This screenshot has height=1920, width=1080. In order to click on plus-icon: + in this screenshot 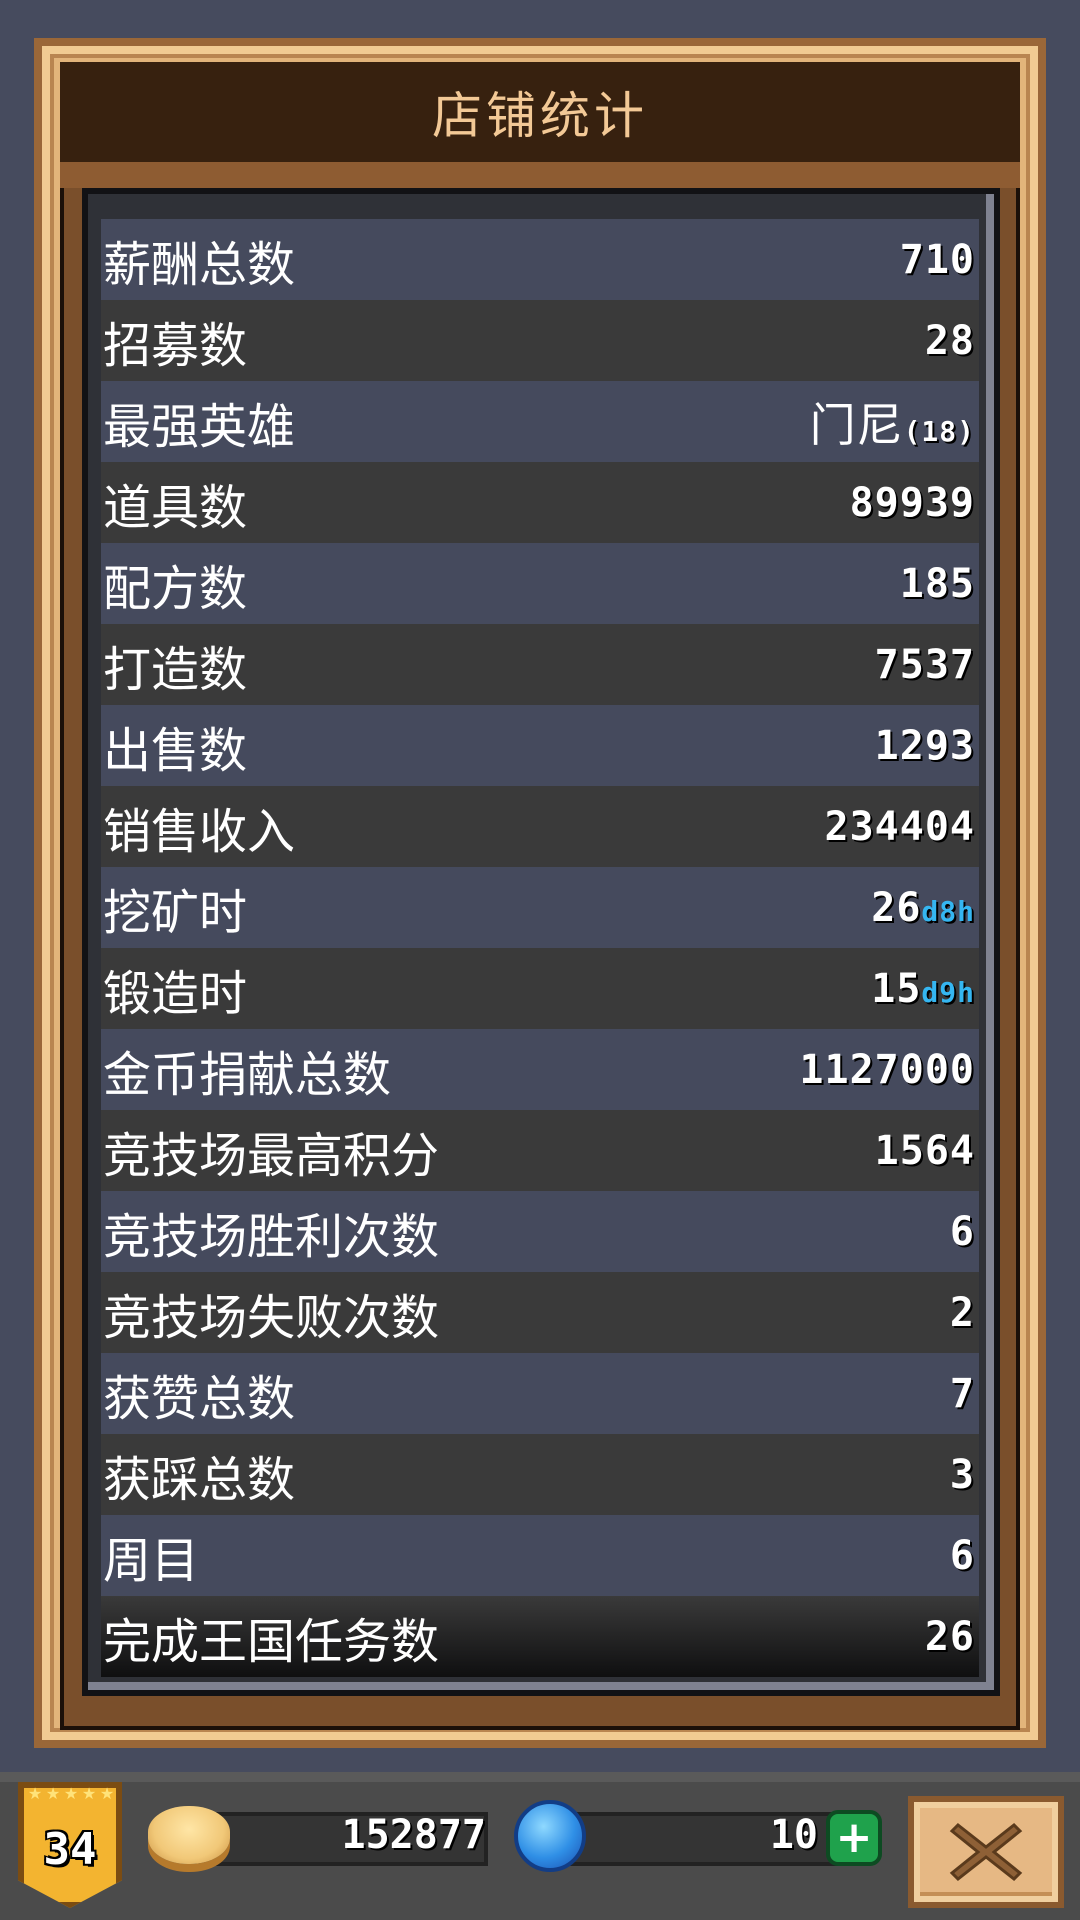, I will do `click(854, 1837)`.